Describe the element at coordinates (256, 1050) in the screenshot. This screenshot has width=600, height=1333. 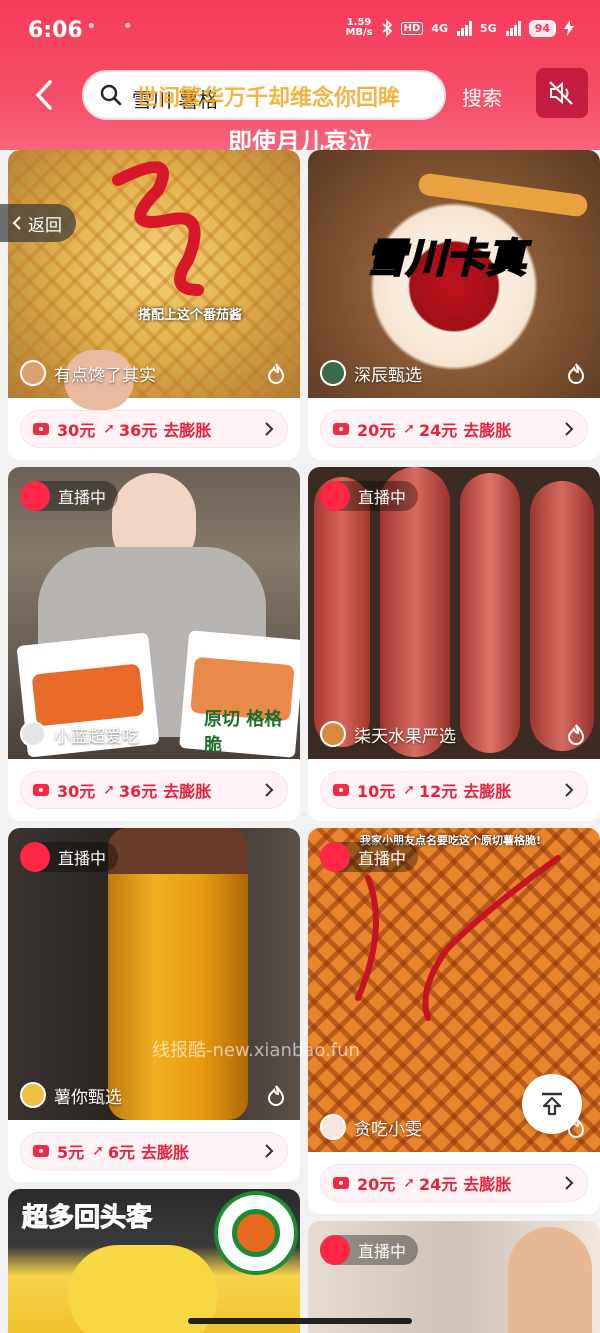
I see `watermark: 线报酷-new.xianbao.fun` at that location.